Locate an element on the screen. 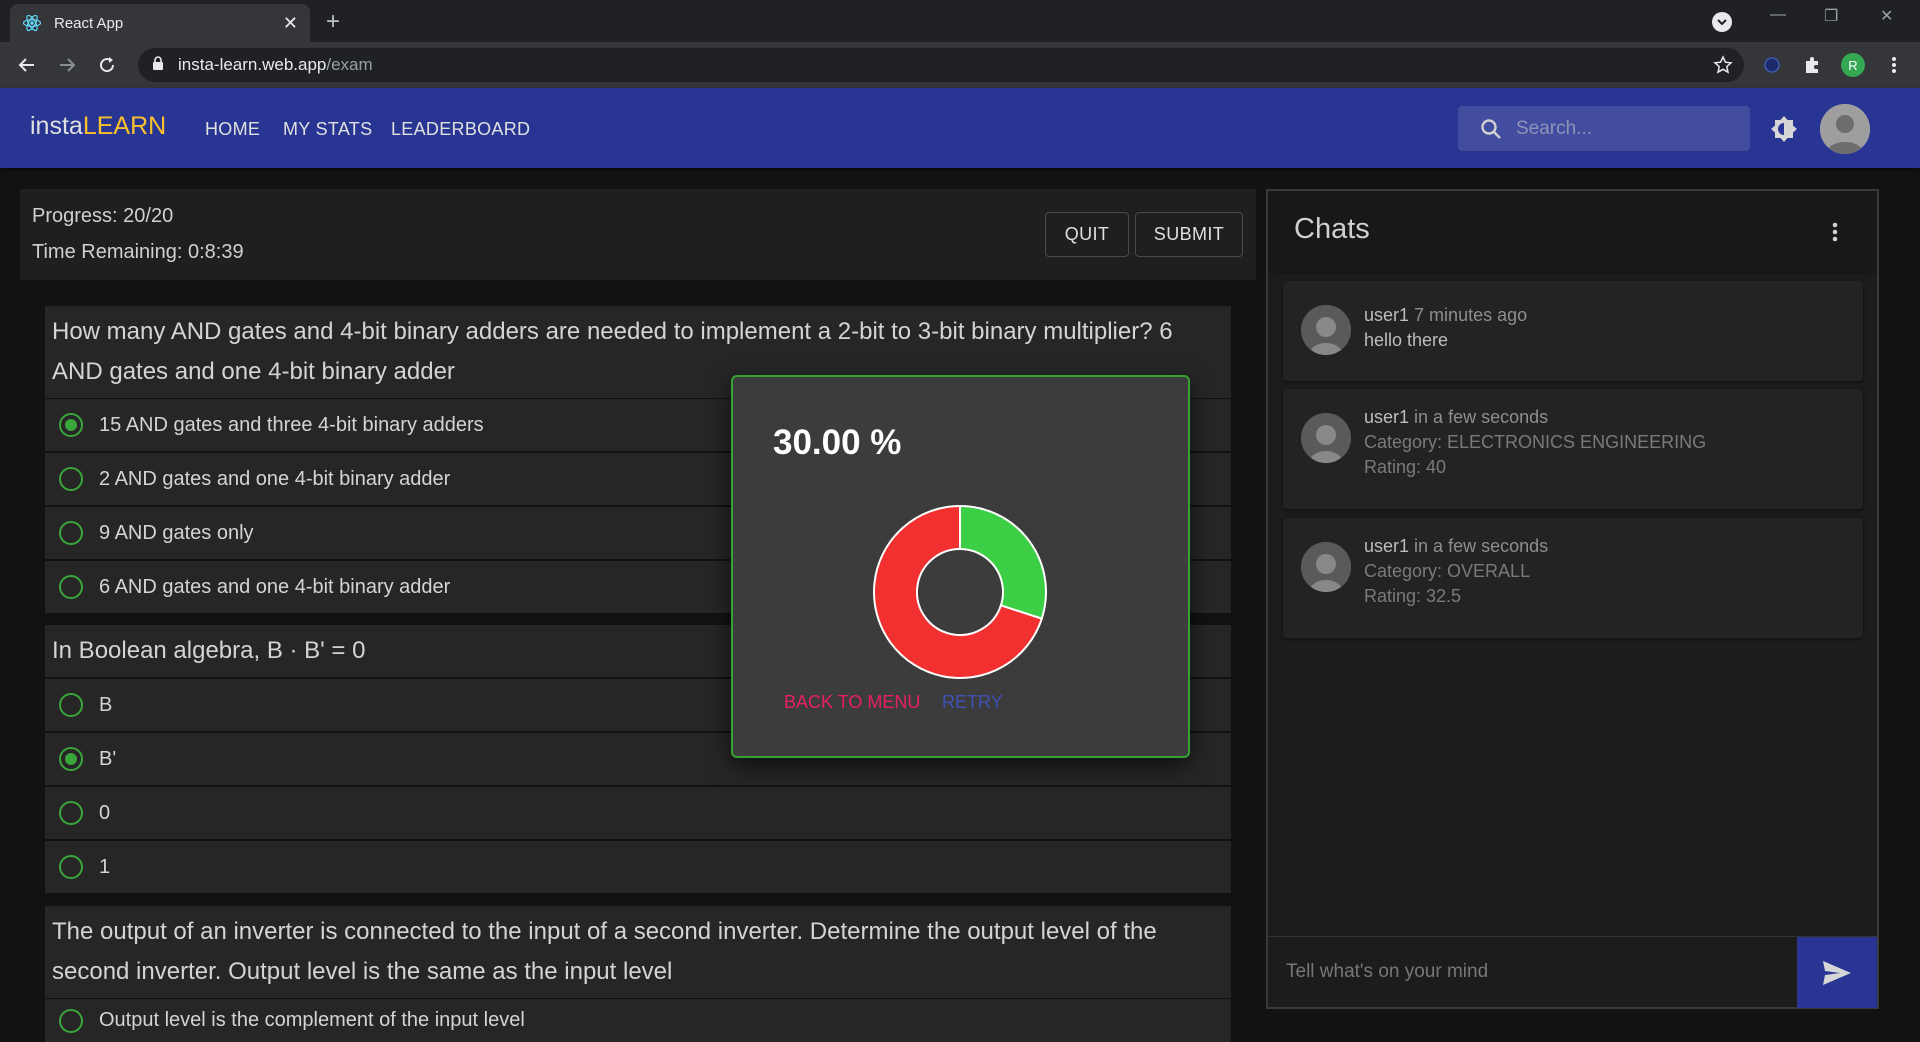 The height and width of the screenshot is (1042, 1920). profile-avatar: R is located at coordinates (1853, 65).